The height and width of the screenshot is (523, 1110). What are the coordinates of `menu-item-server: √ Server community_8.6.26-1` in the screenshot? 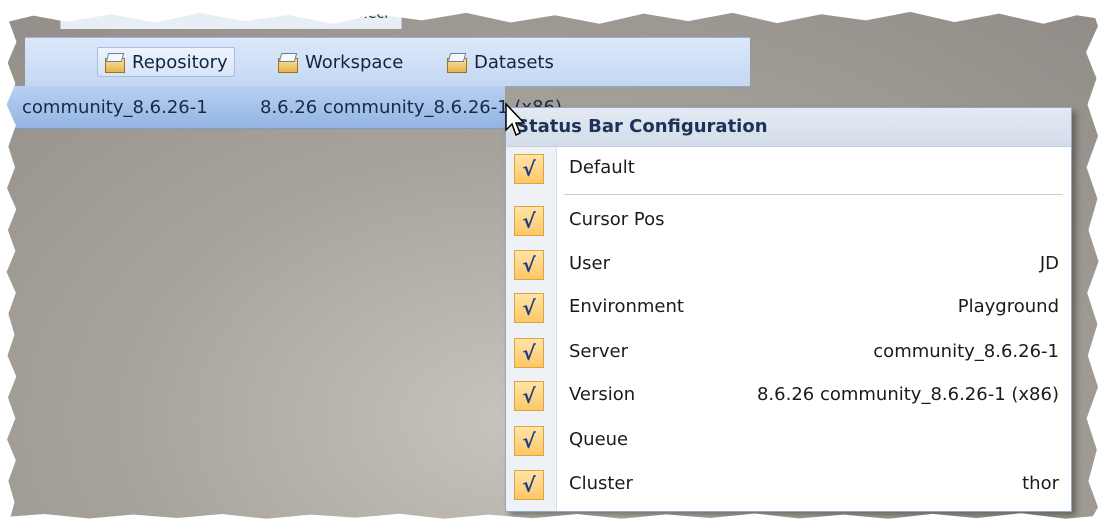 It's located at (788, 354).